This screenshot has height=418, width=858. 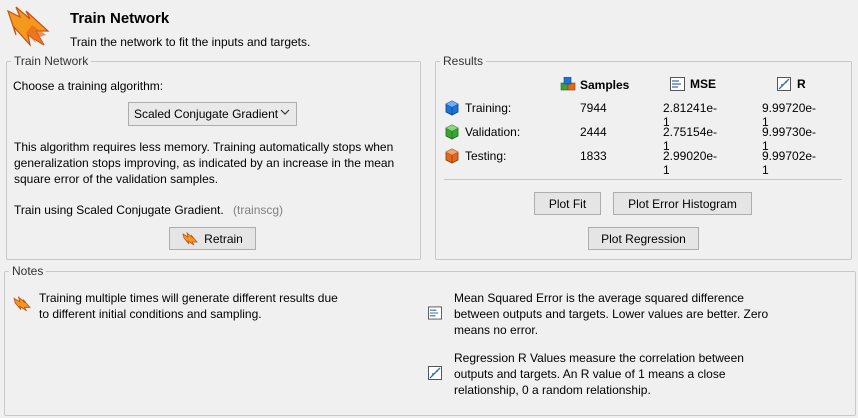 I want to click on testing-label: Testing:, so click(x=486, y=156).